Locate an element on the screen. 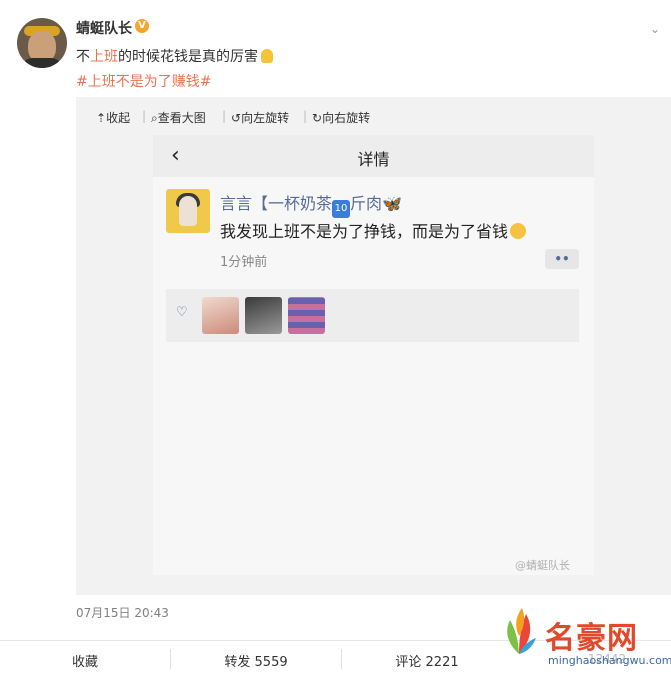  rotate-left-button: ↺向左旋转 is located at coordinates (260, 117).